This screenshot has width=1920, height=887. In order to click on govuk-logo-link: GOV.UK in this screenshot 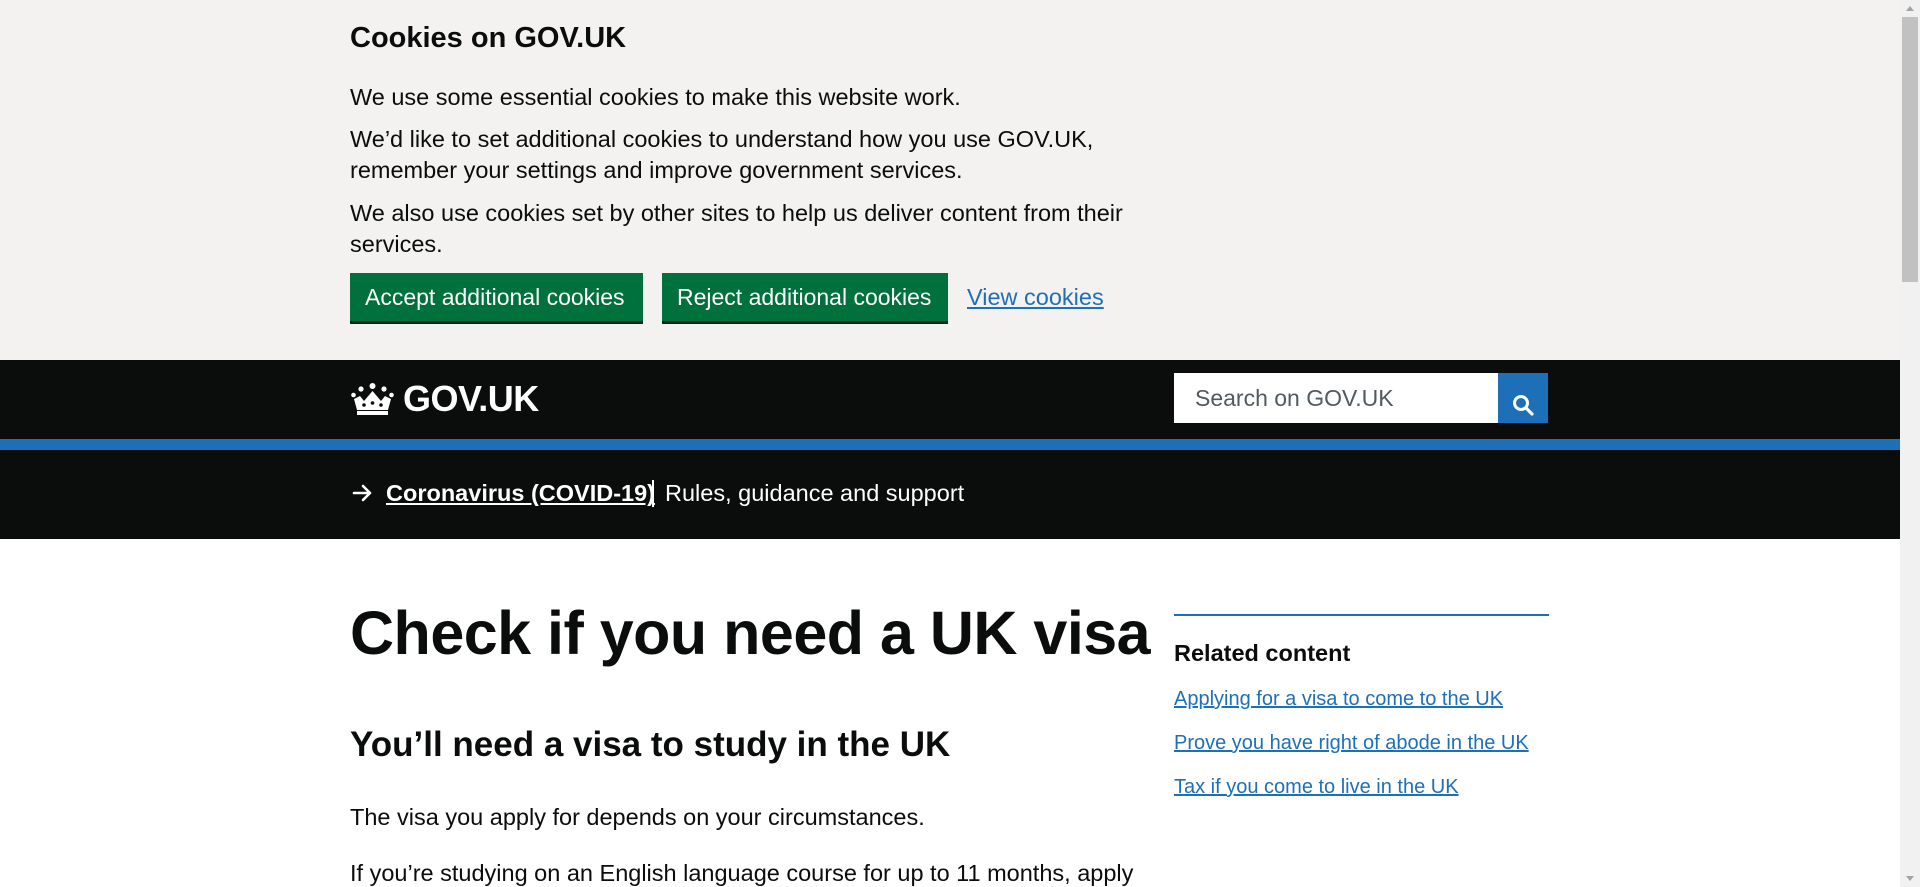, I will do `click(444, 399)`.